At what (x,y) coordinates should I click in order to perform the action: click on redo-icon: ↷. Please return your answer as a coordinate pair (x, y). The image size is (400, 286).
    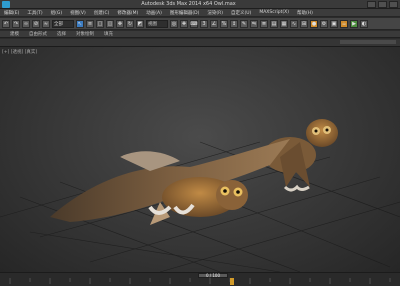
    Looking at the image, I should click on (16, 23).